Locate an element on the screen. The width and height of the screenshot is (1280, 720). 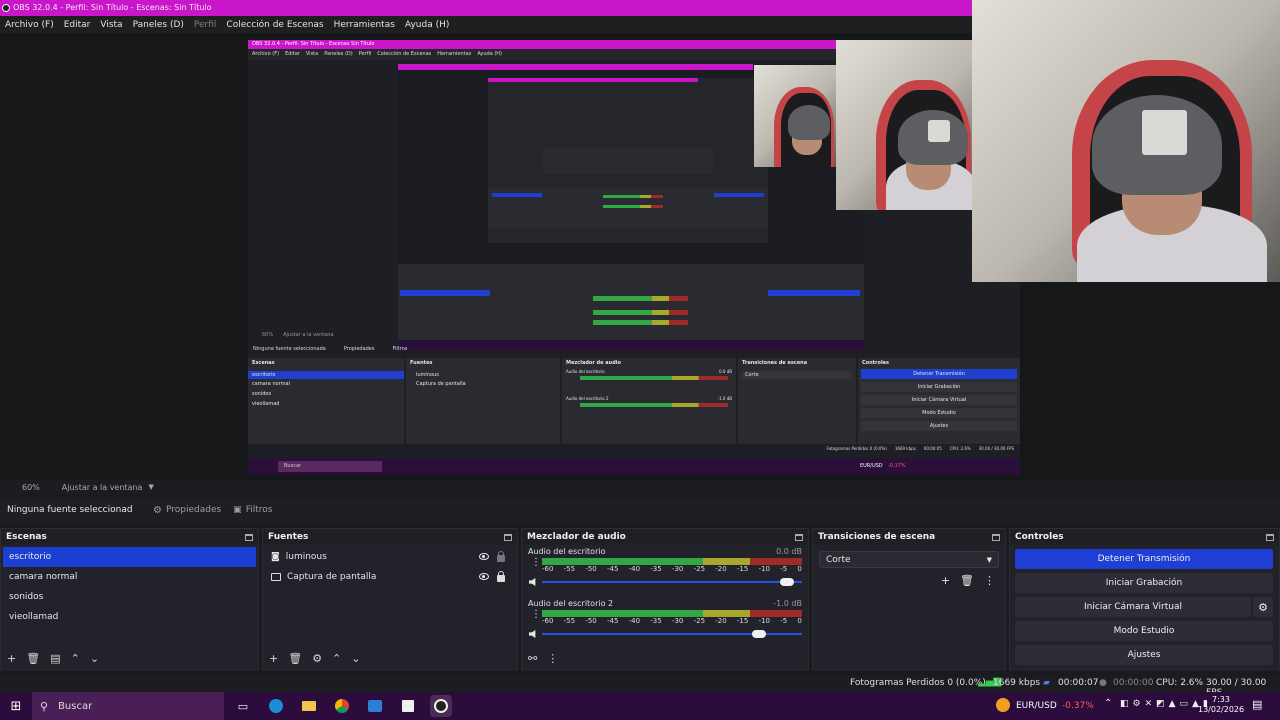
tick: -35 is located at coordinates (656, 569).